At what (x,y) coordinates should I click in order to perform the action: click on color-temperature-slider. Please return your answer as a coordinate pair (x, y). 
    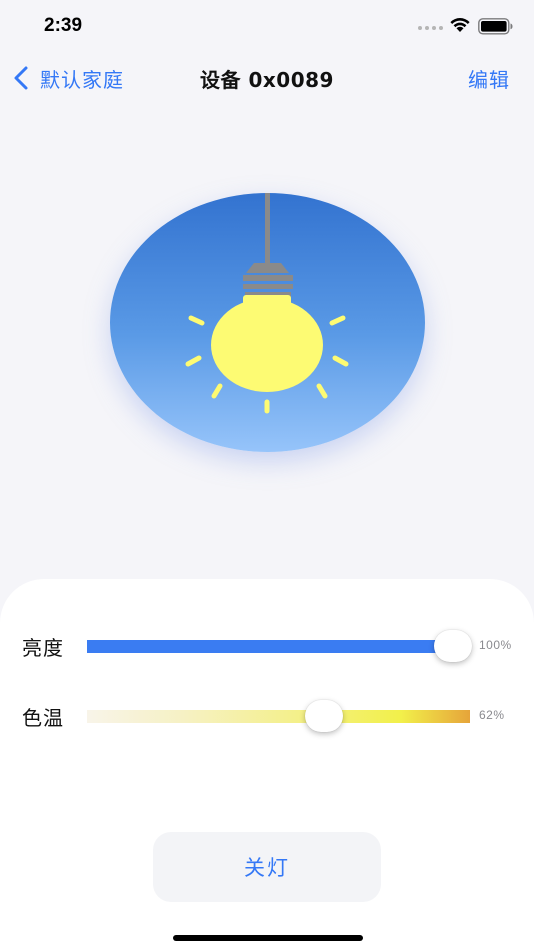
    Looking at the image, I should click on (278, 716).